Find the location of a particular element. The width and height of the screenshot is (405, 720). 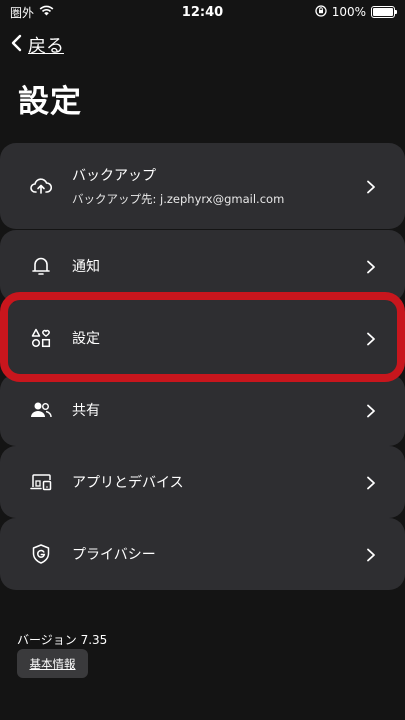

wifi-icon is located at coordinates (46, 12).